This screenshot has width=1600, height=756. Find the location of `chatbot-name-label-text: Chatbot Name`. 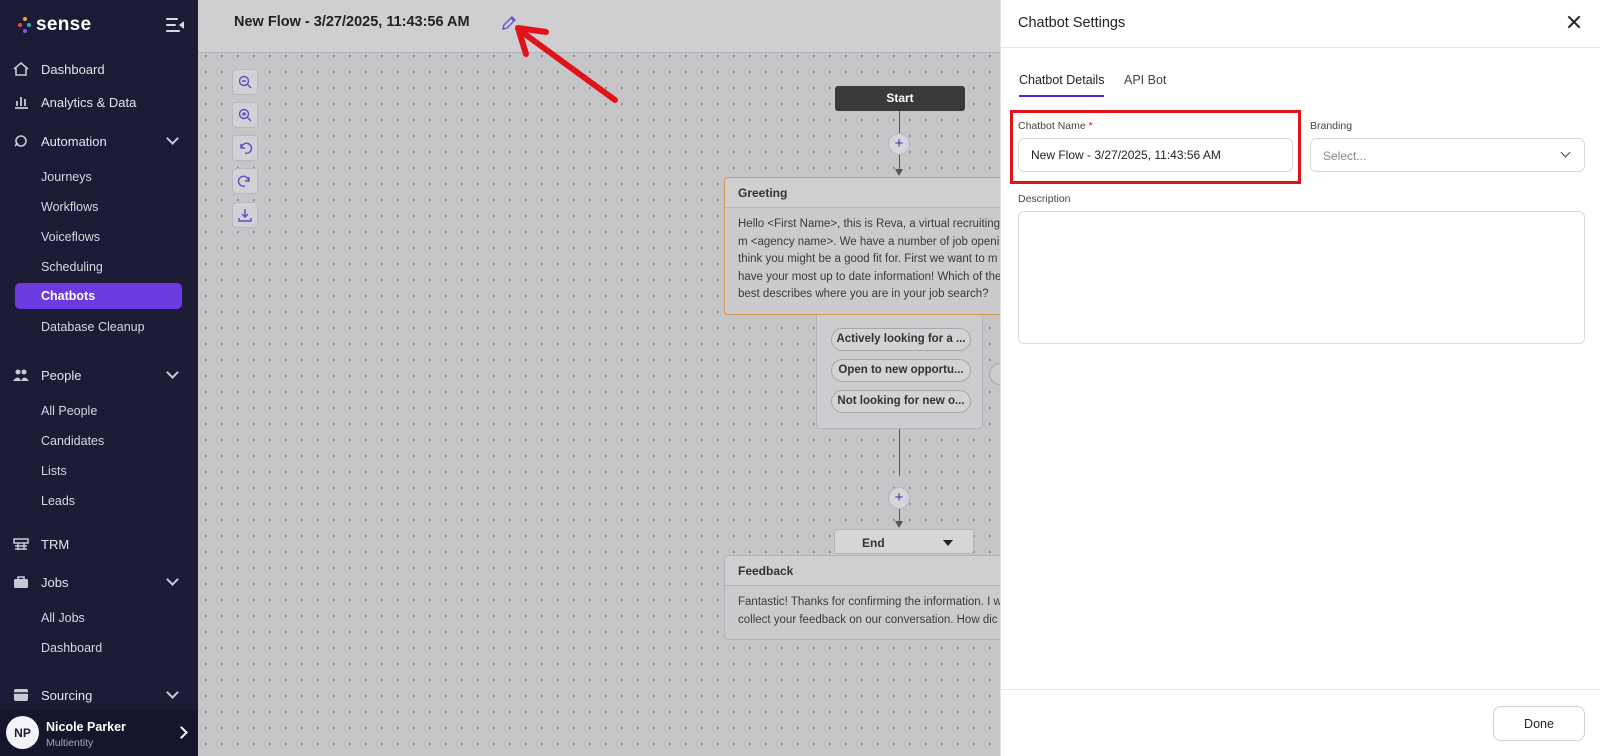

chatbot-name-label-text: Chatbot Name is located at coordinates (1052, 126).